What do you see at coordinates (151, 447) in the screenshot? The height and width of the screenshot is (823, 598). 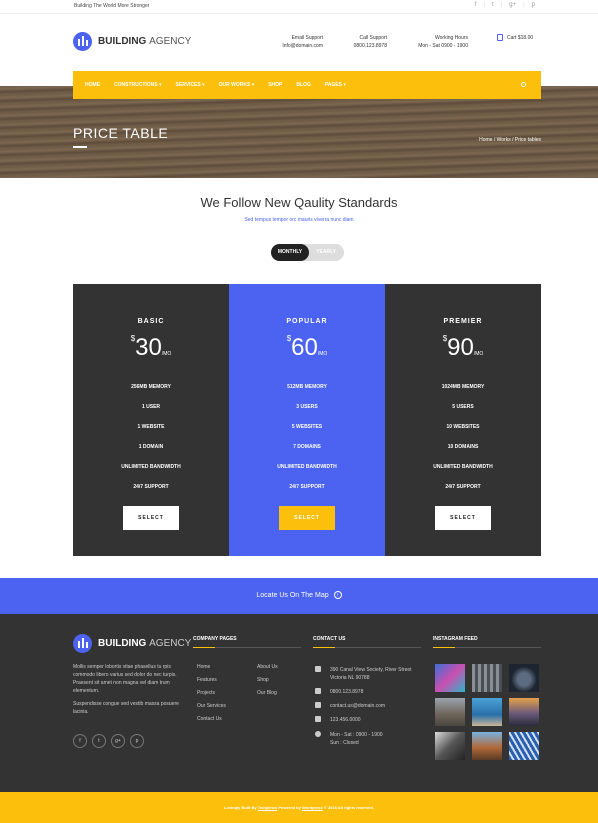 I see `plan-feature: 1 DOMAIN` at bounding box center [151, 447].